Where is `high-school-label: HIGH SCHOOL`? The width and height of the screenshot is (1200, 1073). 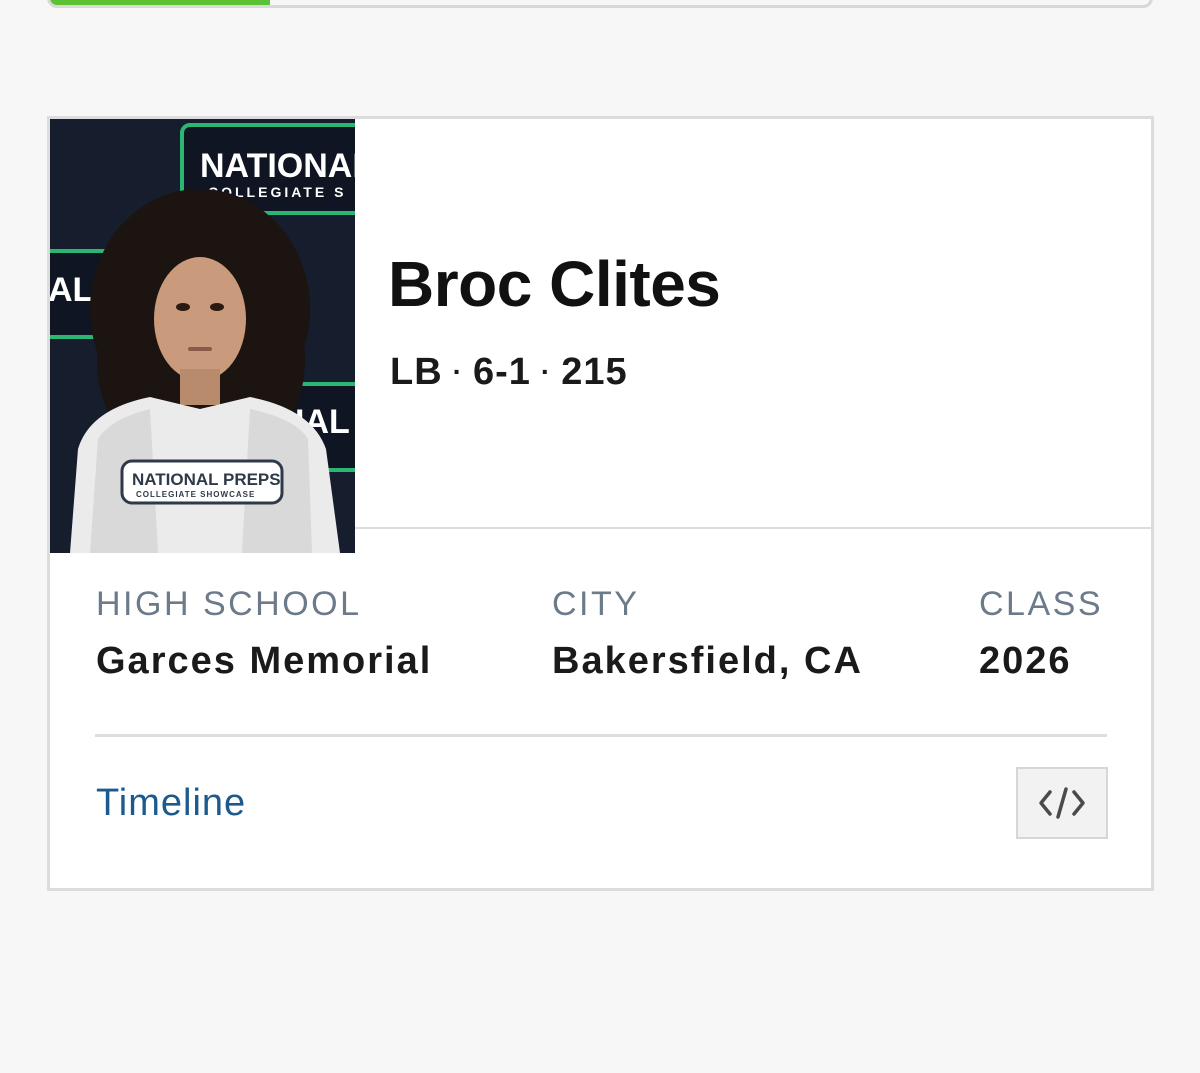 high-school-label: HIGH SCHOOL is located at coordinates (229, 604).